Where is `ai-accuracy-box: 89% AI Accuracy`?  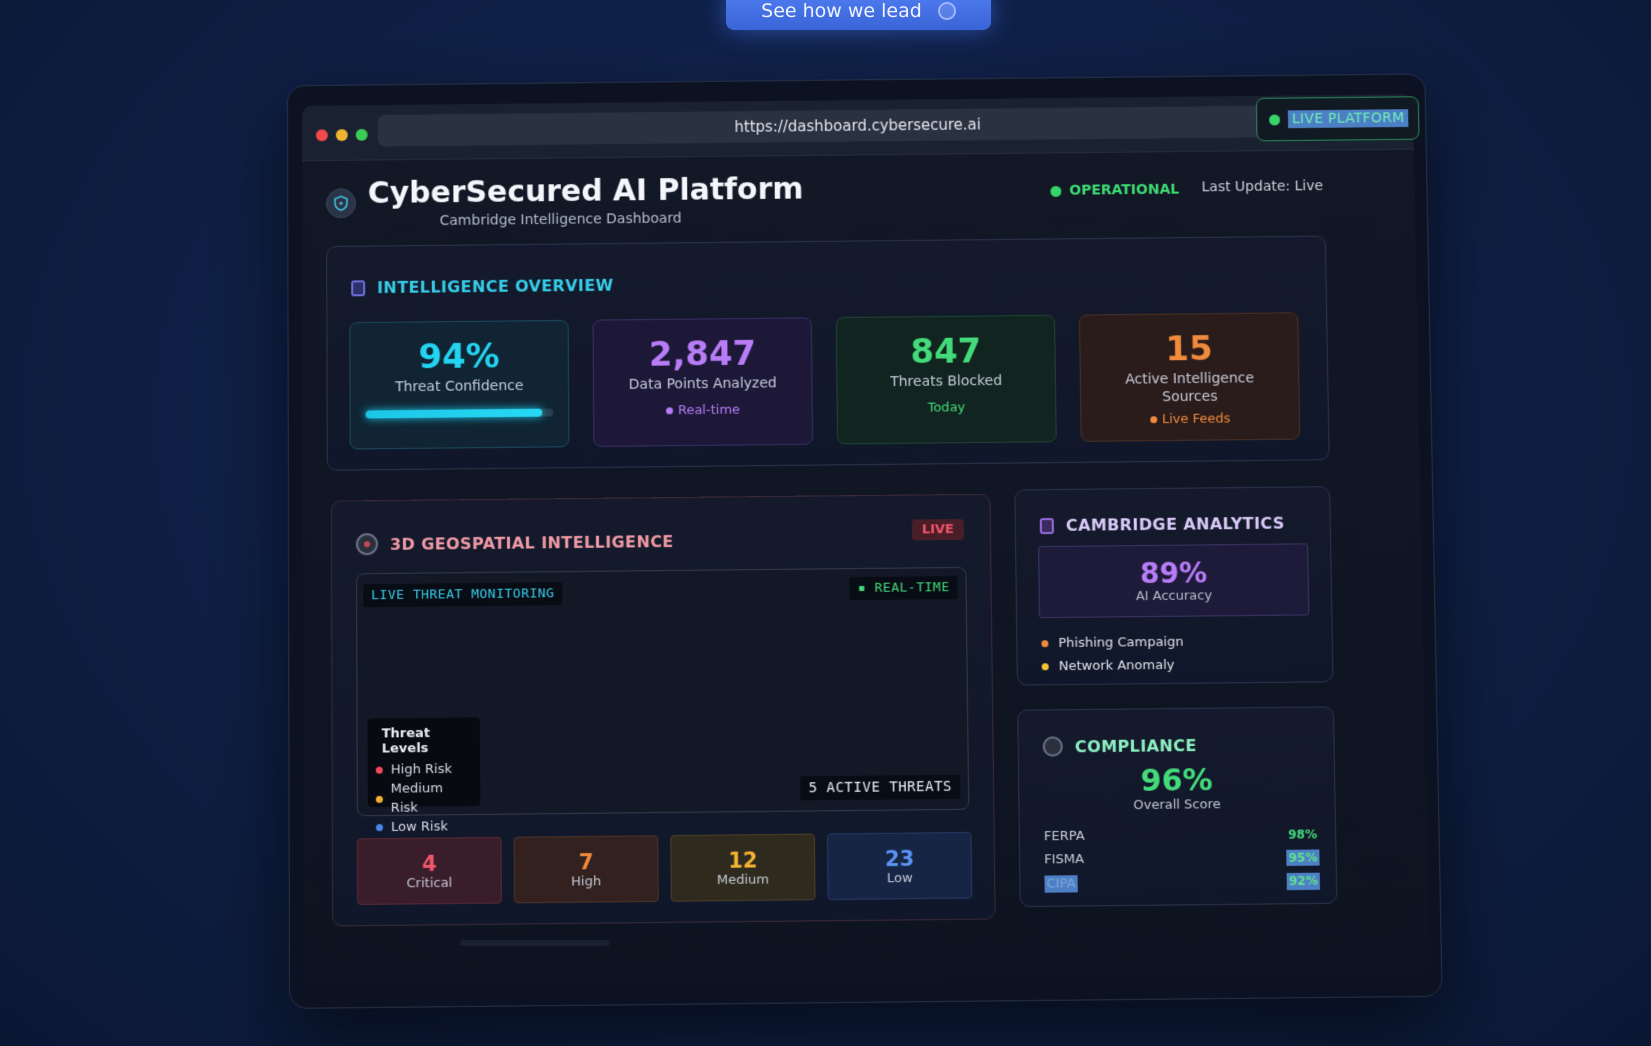 ai-accuracy-box: 89% AI Accuracy is located at coordinates (1174, 581).